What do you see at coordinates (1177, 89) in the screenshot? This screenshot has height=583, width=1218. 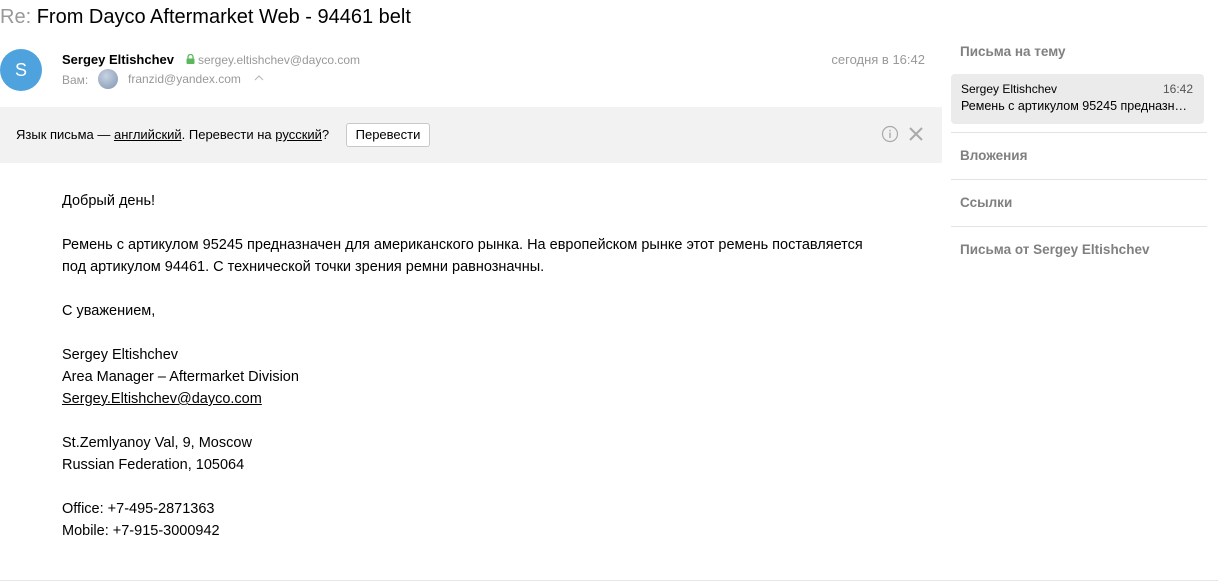 I see `thread-item-time: 16:42` at bounding box center [1177, 89].